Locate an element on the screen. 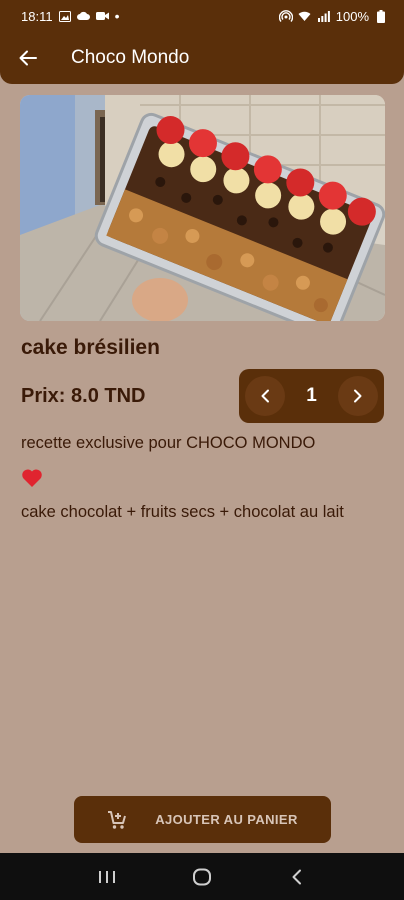 This screenshot has width=404, height=900. wifi-icon is located at coordinates (305, 16).